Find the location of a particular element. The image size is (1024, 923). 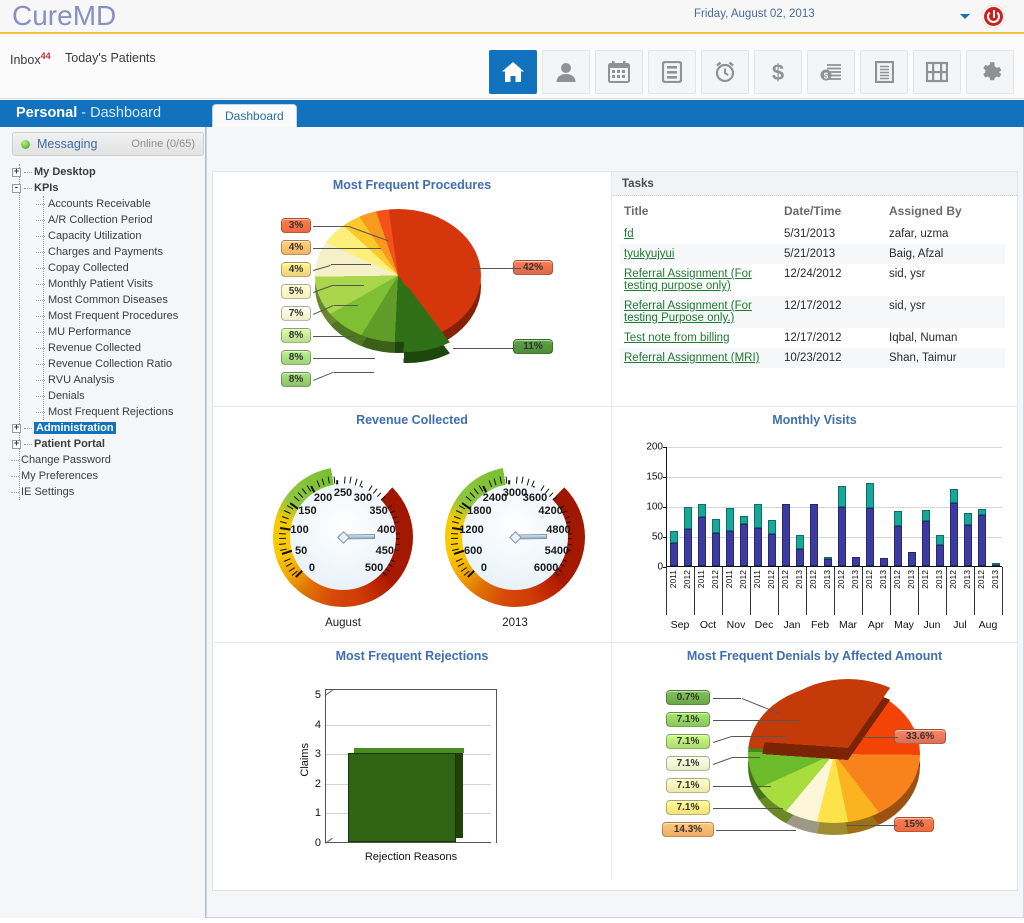

bar-segment-upper is located at coordinates (772, 527).